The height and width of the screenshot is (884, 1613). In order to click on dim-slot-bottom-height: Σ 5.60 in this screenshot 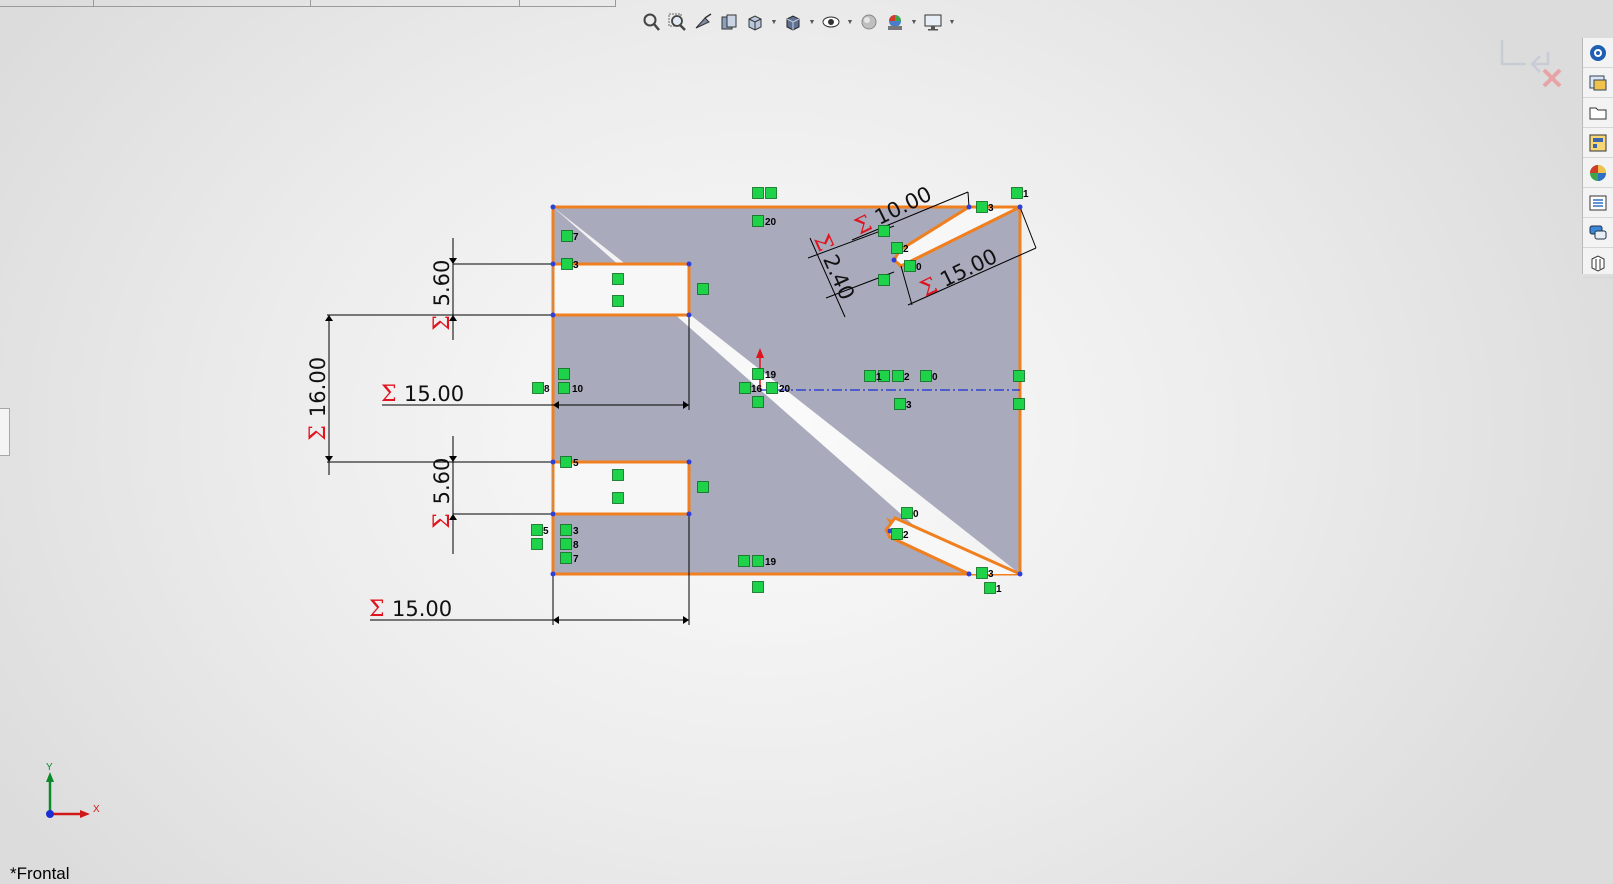, I will do `click(442, 493)`.